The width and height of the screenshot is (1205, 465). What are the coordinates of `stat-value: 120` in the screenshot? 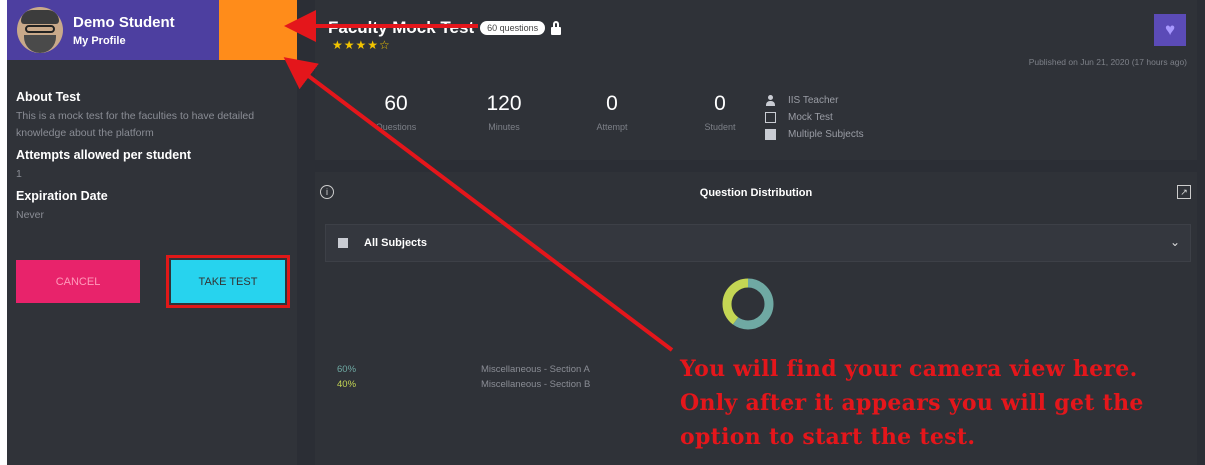 It's located at (504, 103).